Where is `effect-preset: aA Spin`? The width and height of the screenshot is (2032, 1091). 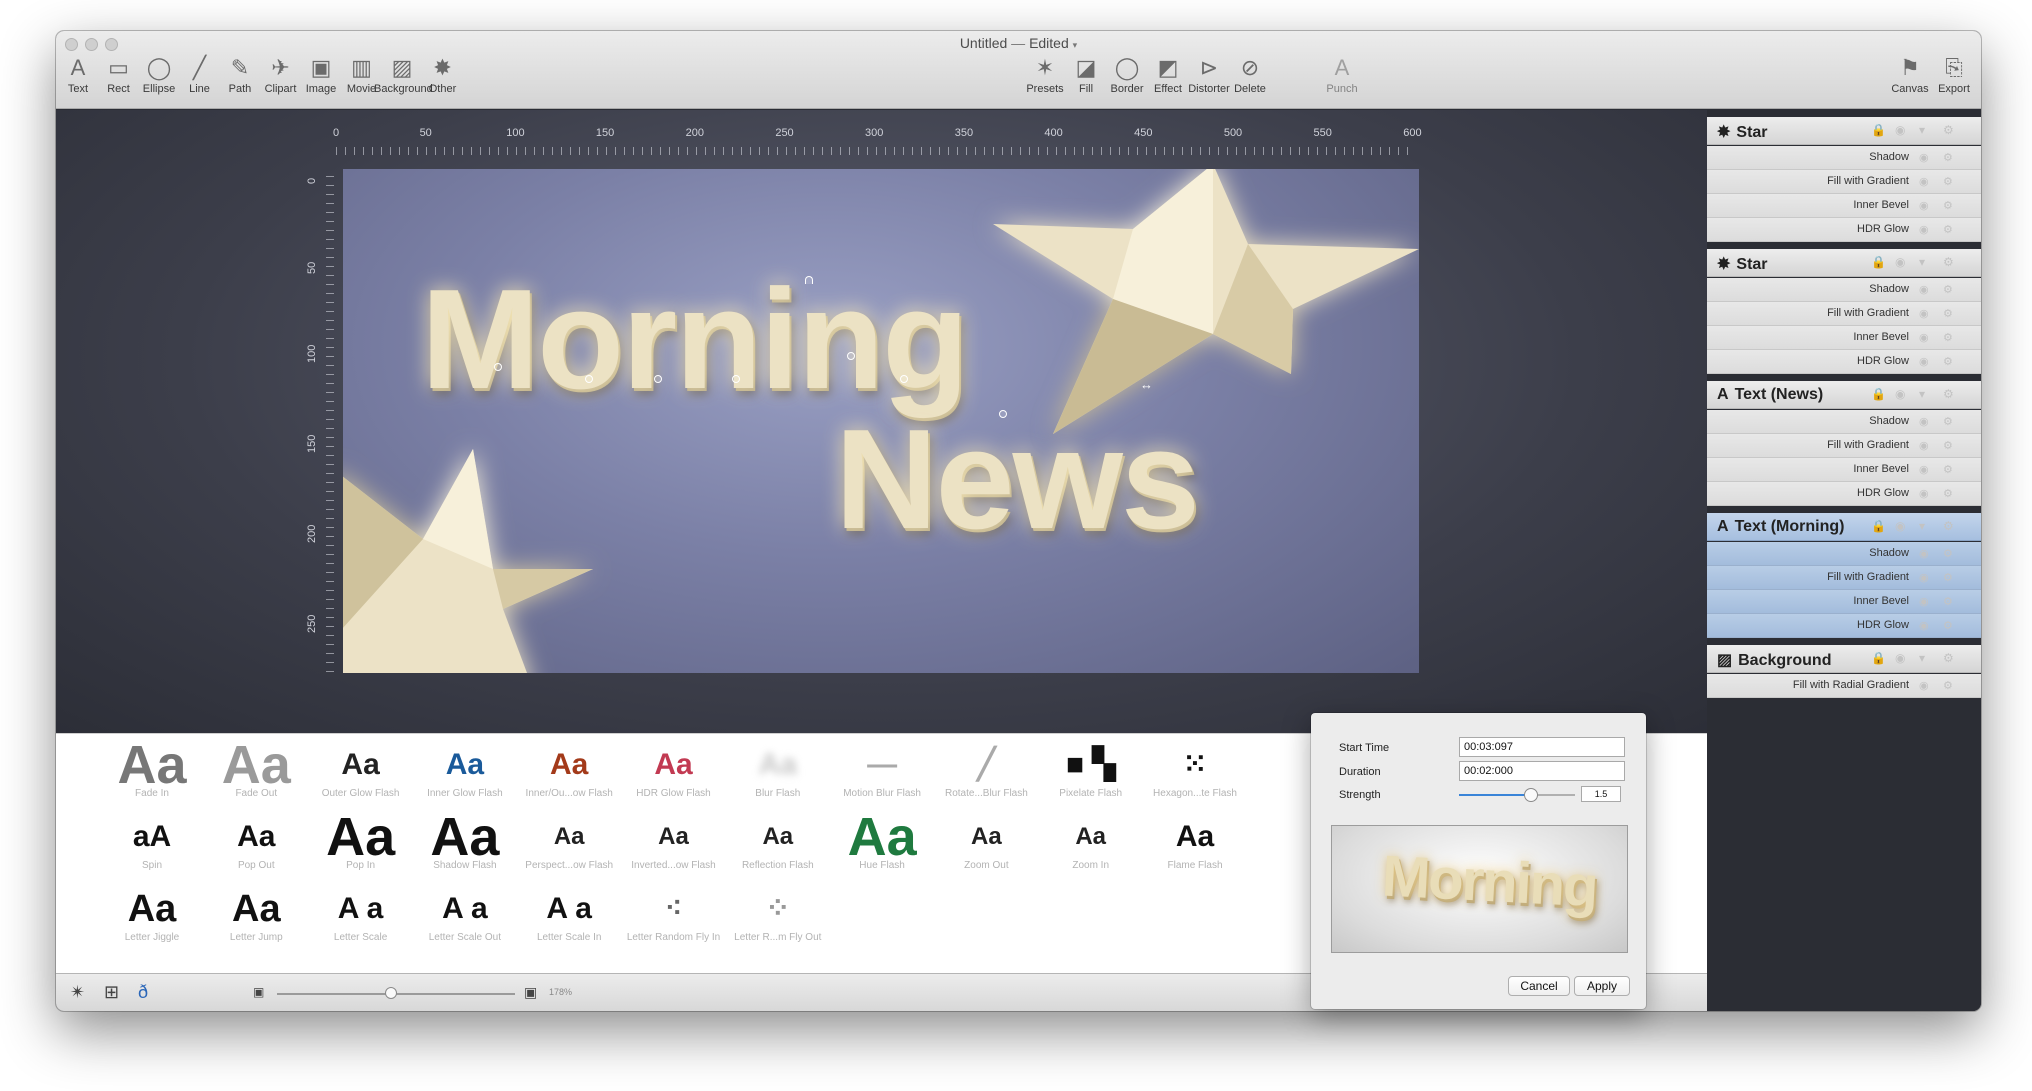 effect-preset: aA Spin is located at coordinates (152, 846).